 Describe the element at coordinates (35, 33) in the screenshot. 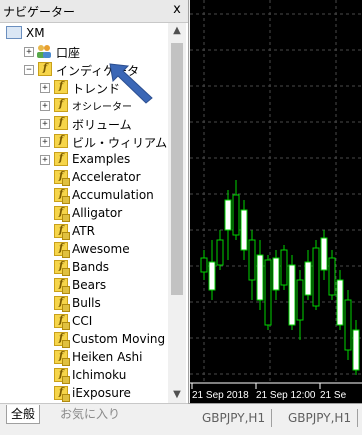

I see `tree-item-label: XM` at that location.